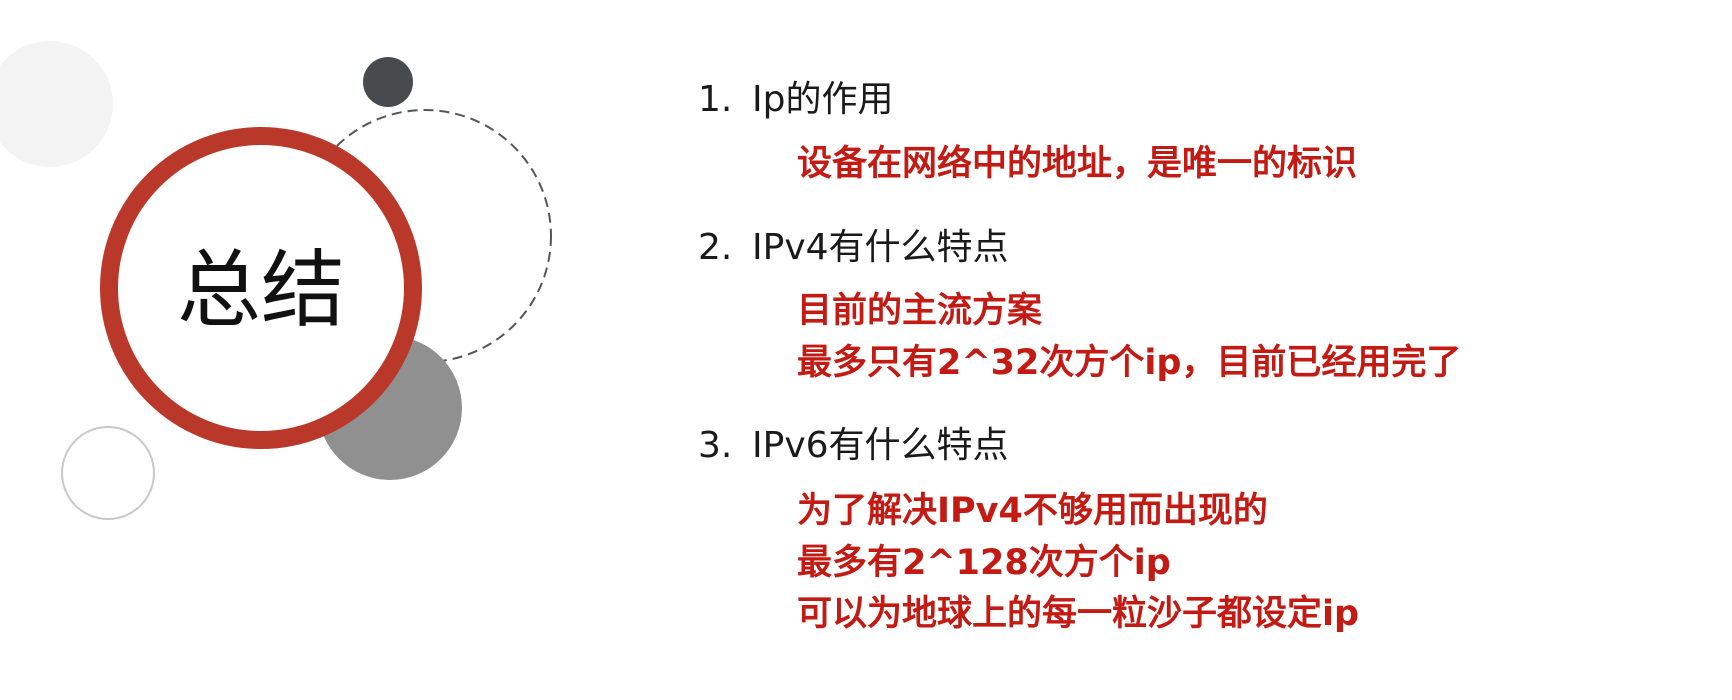  I want to click on question-3-number: 3., so click(715, 445).